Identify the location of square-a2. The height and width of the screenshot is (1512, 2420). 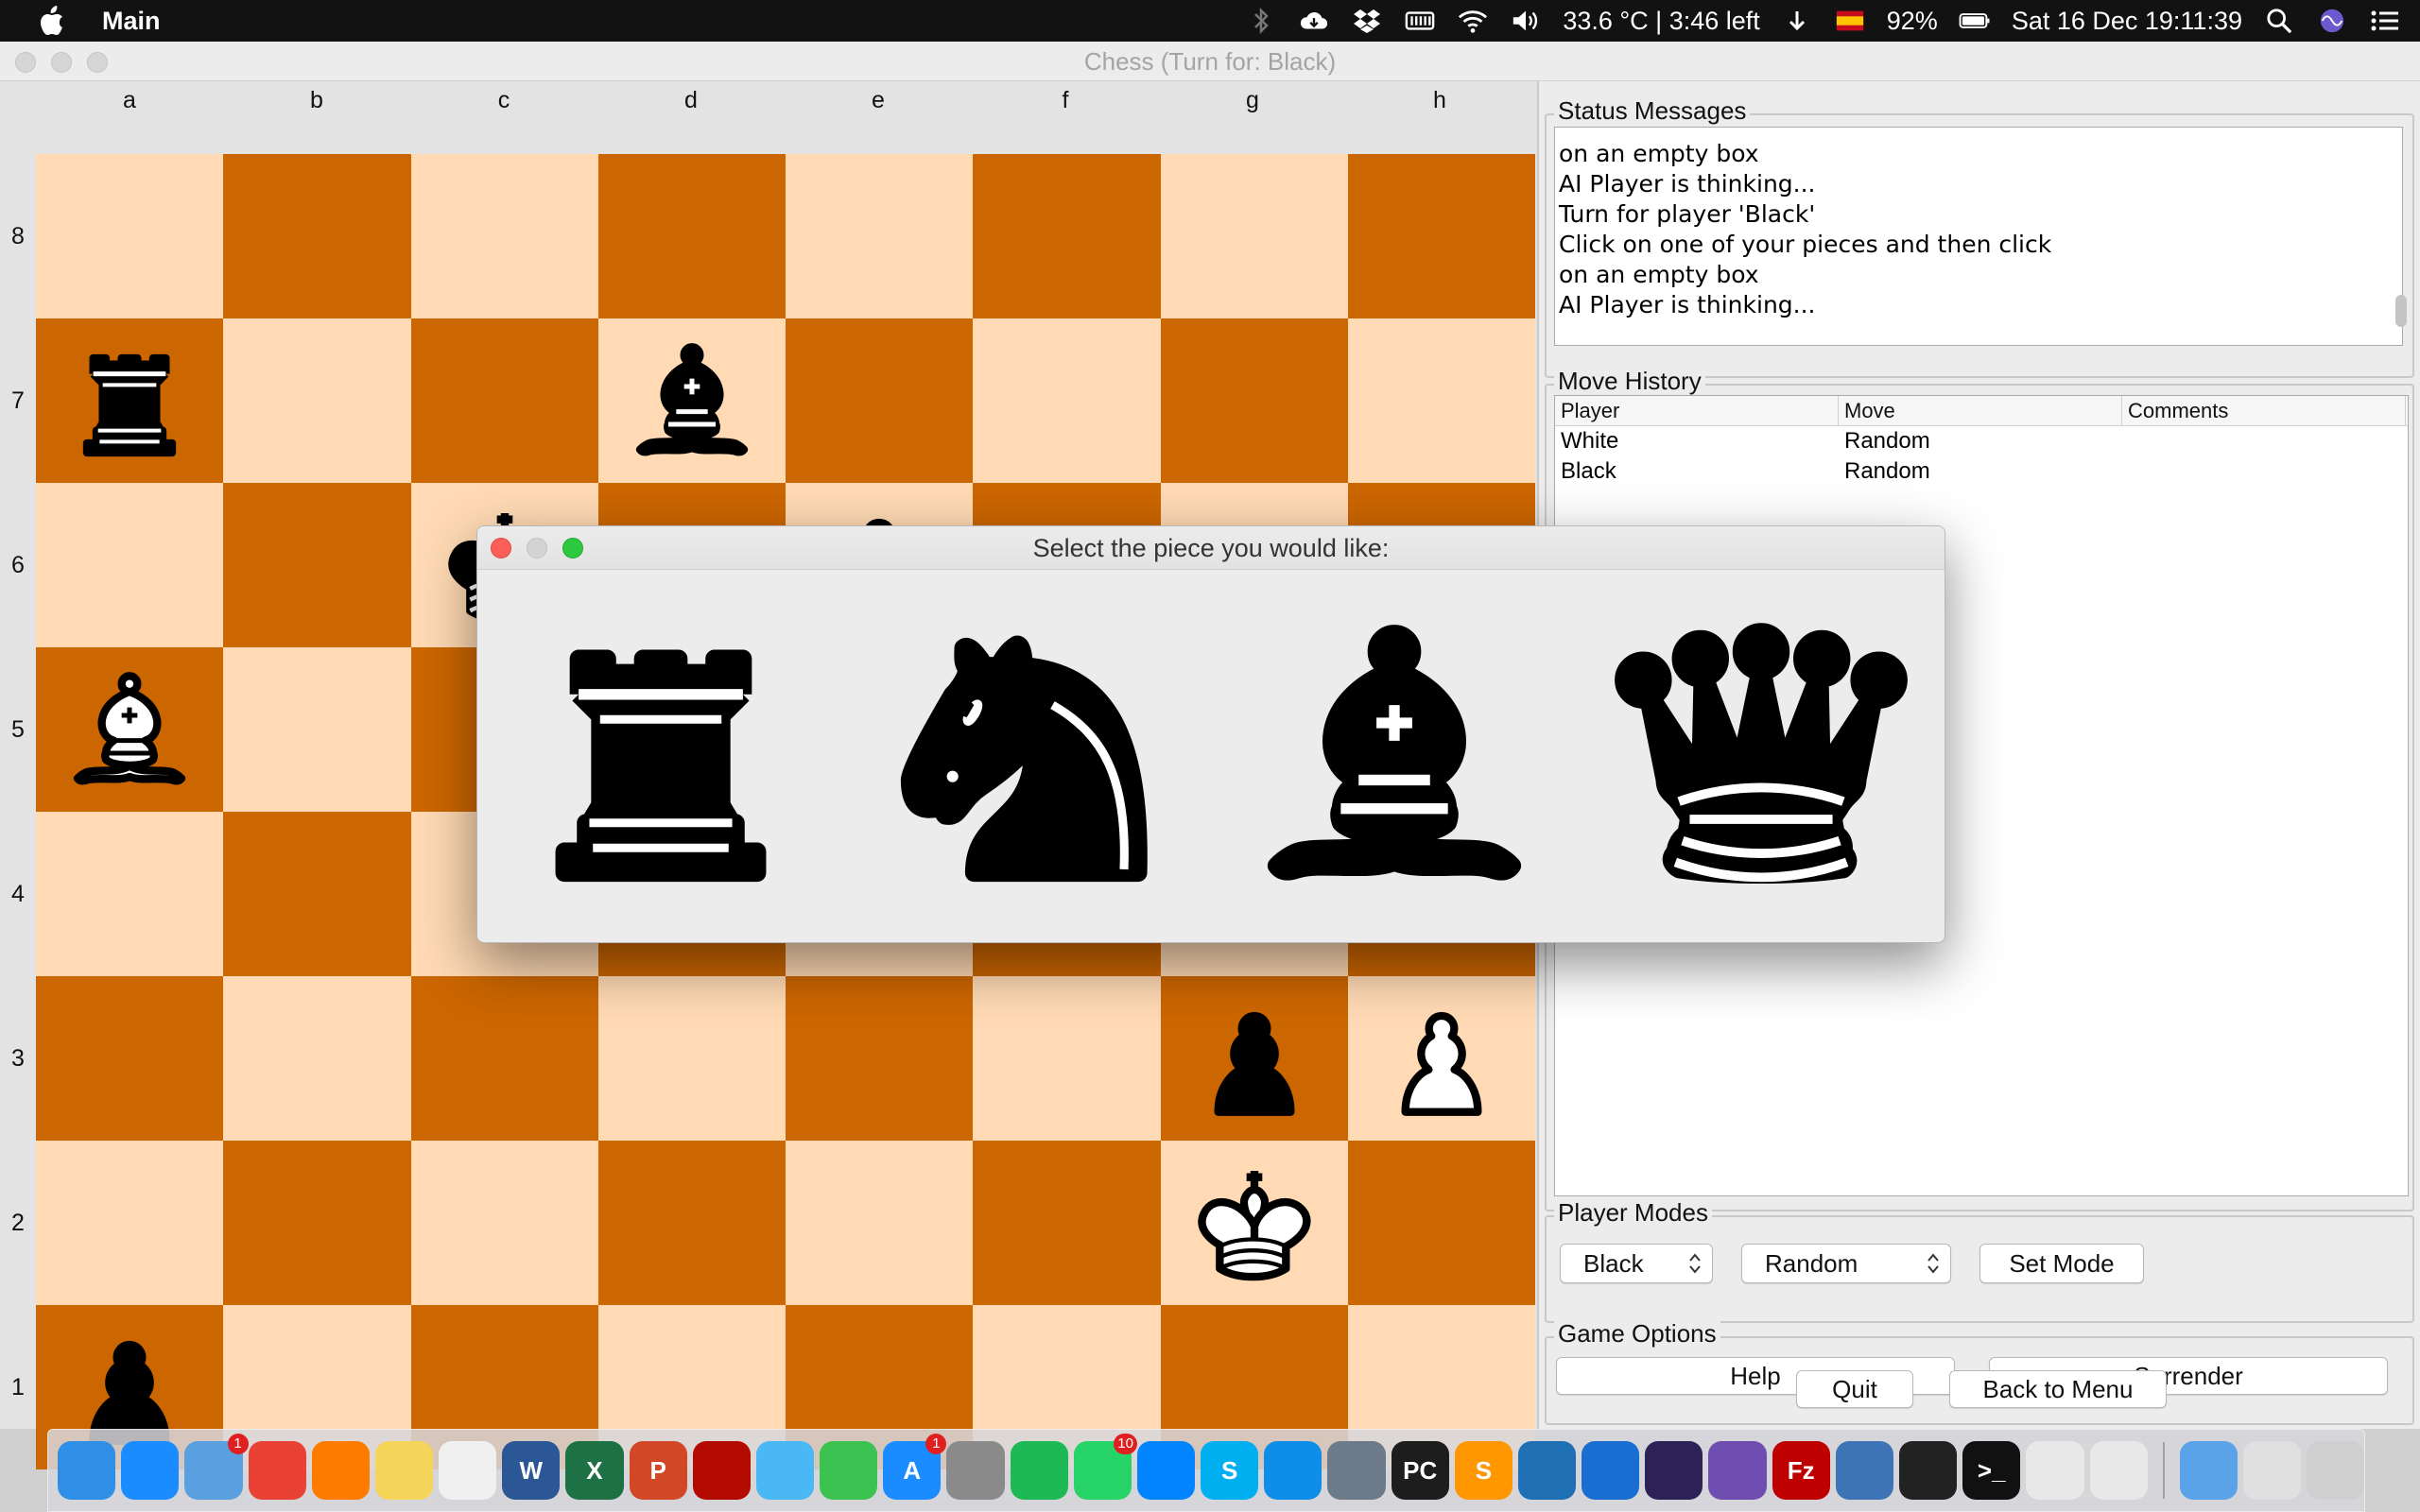
(130, 1223).